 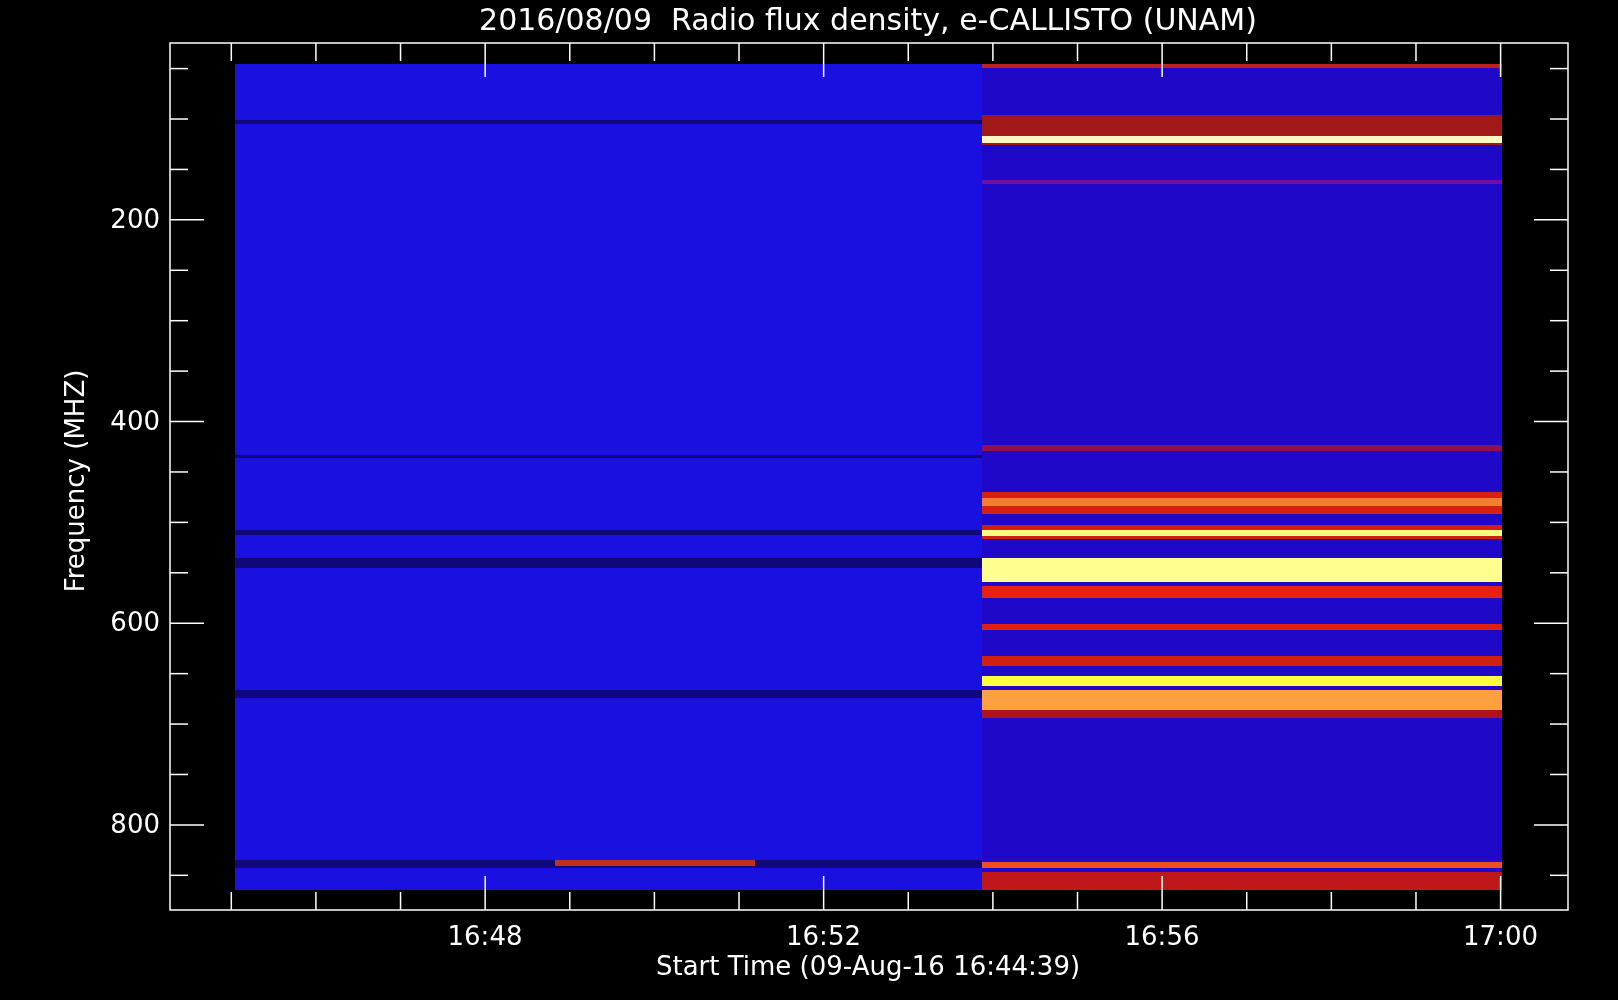 I want to click on x-tick-label: 16:48, so click(x=485, y=936).